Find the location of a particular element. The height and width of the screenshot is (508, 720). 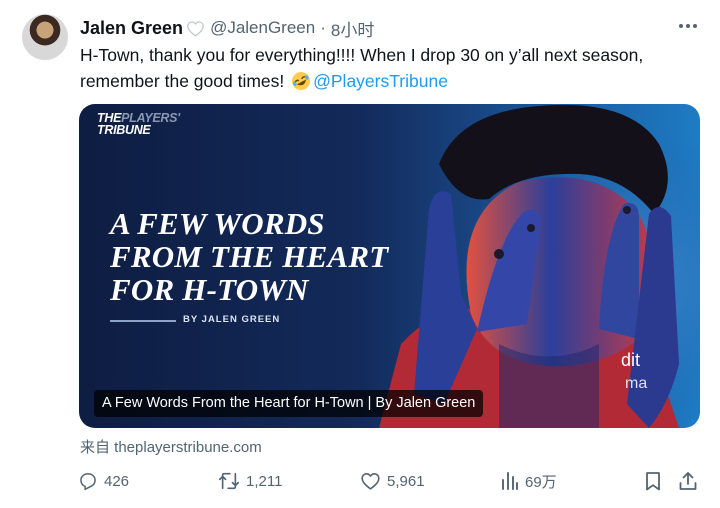

reply-button: 426 is located at coordinates (103, 481).